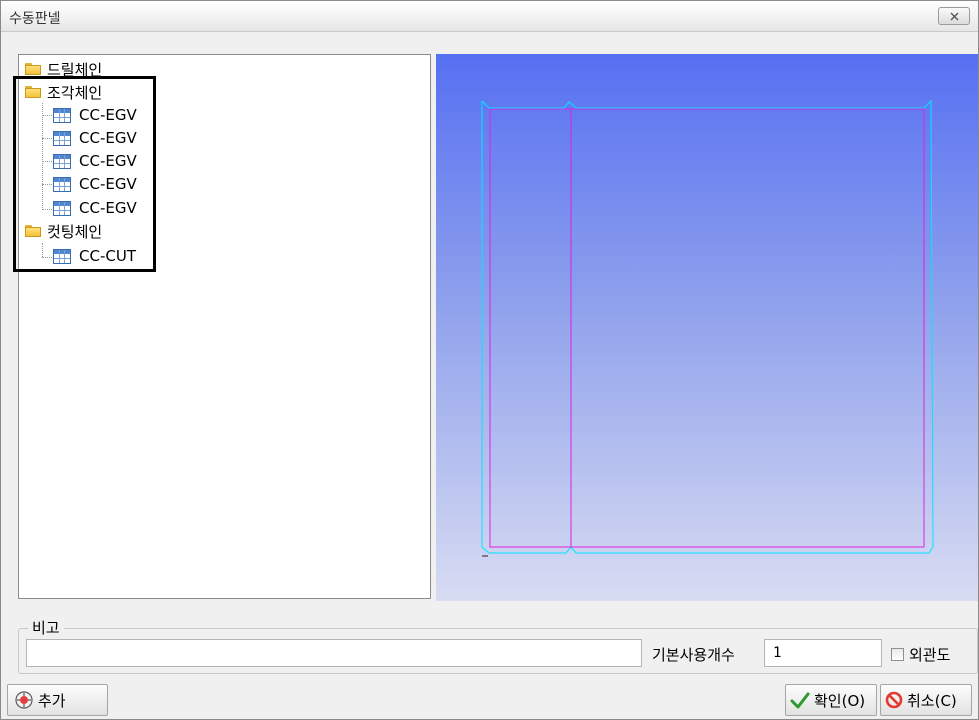  What do you see at coordinates (24, 700) in the screenshot?
I see `add-icon` at bounding box center [24, 700].